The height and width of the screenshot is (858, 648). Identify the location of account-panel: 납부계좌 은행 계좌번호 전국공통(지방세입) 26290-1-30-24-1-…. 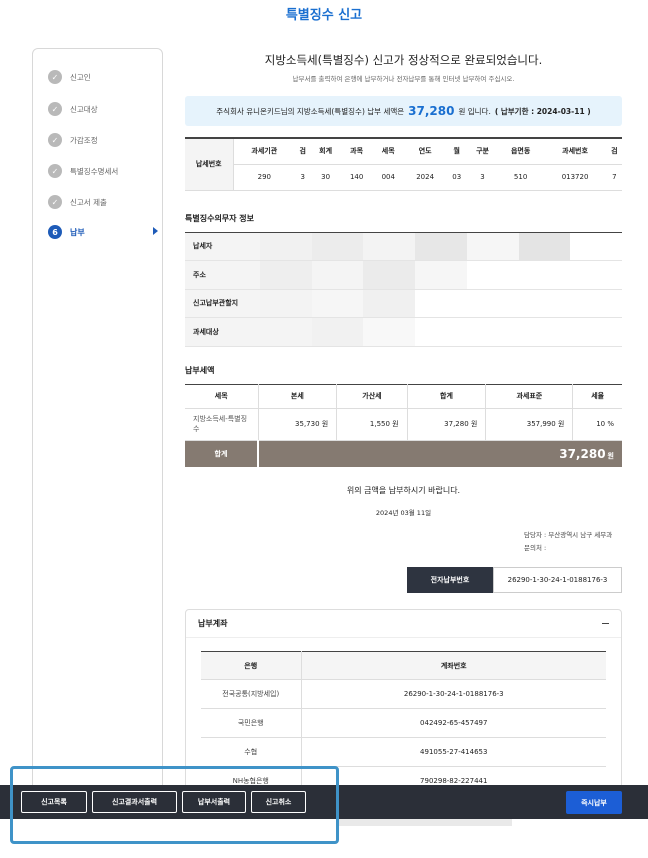
(403, 704).